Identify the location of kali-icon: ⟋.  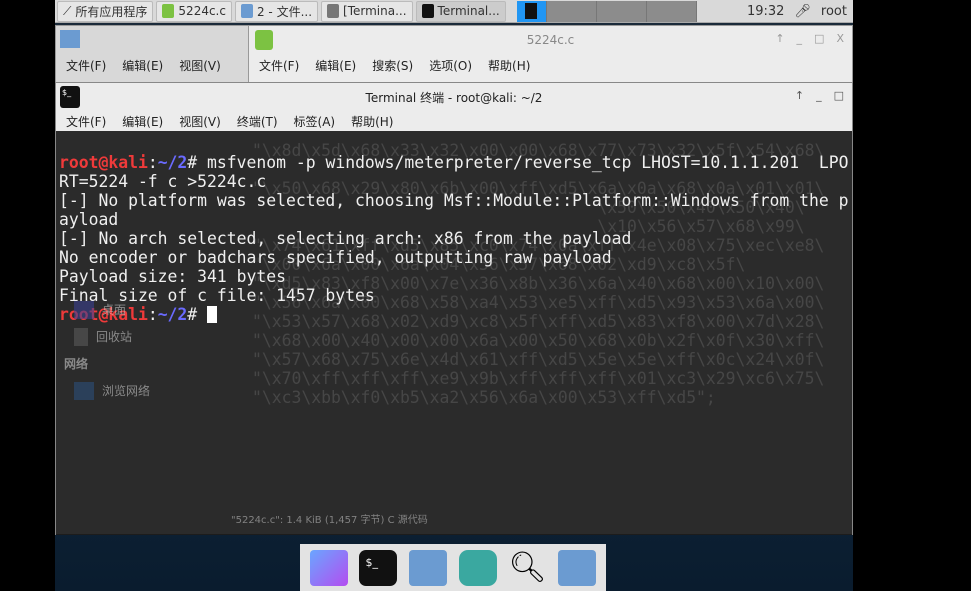
(67, 10).